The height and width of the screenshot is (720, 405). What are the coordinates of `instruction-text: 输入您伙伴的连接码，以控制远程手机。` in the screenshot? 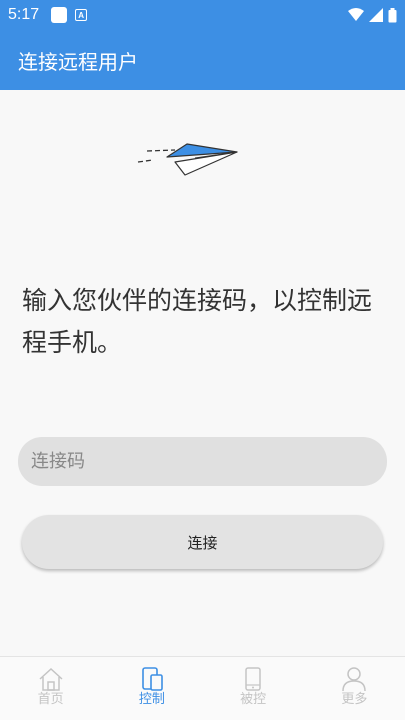 It's located at (197, 321).